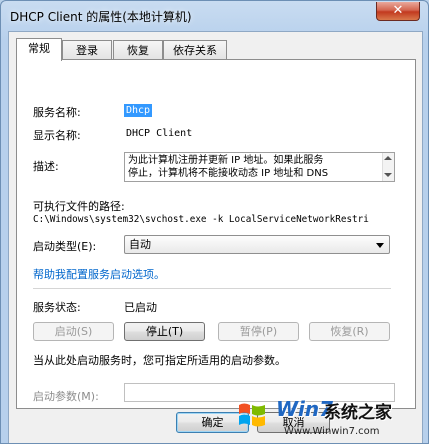 This screenshot has width=429, height=444. What do you see at coordinates (159, 360) in the screenshot?
I see `start-params-hint: 当从此处启动服务时，您可指定所适用的启动参数。` at bounding box center [159, 360].